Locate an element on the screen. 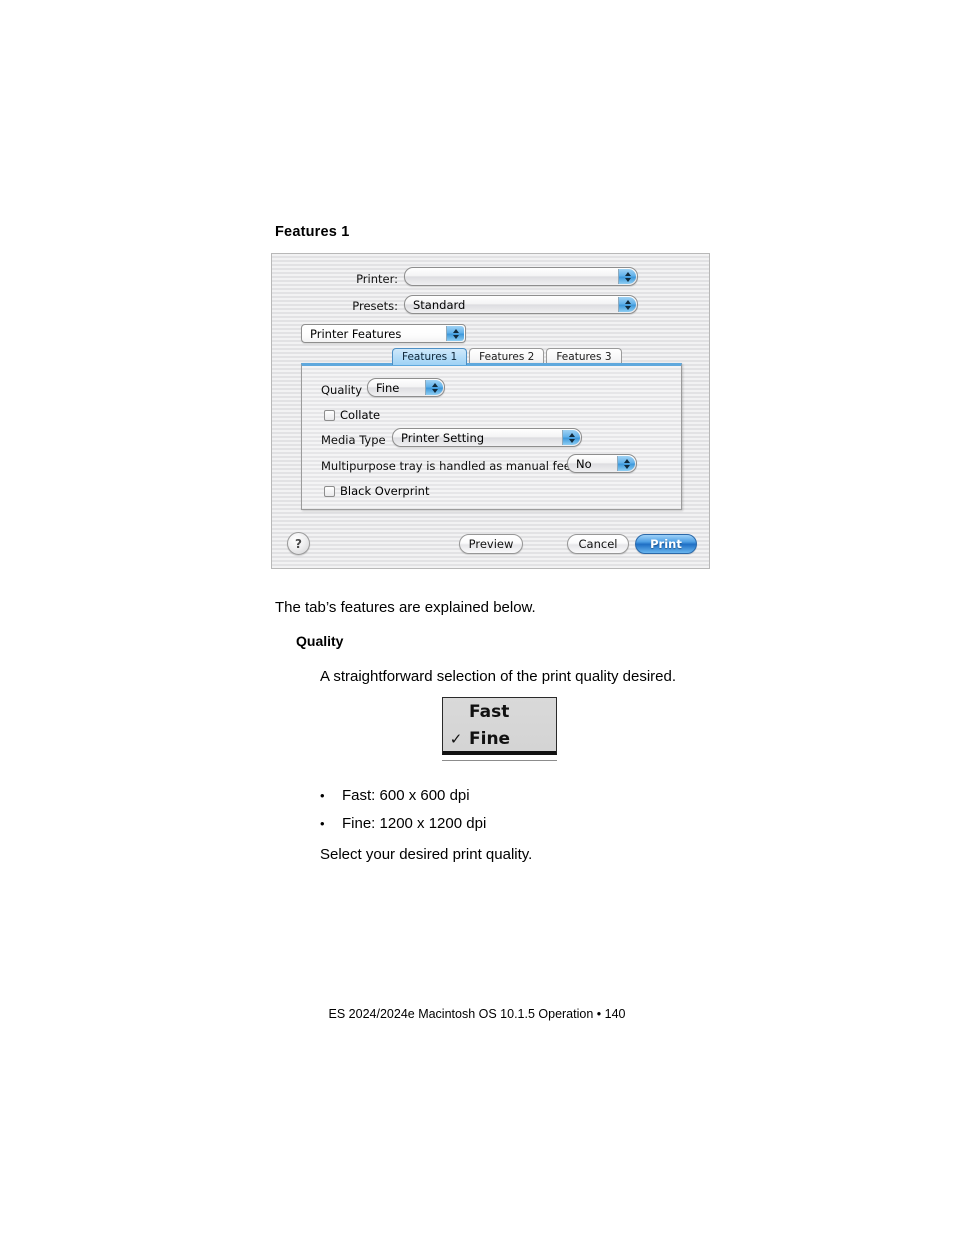  preview-button-label: Preview is located at coordinates (491, 544).